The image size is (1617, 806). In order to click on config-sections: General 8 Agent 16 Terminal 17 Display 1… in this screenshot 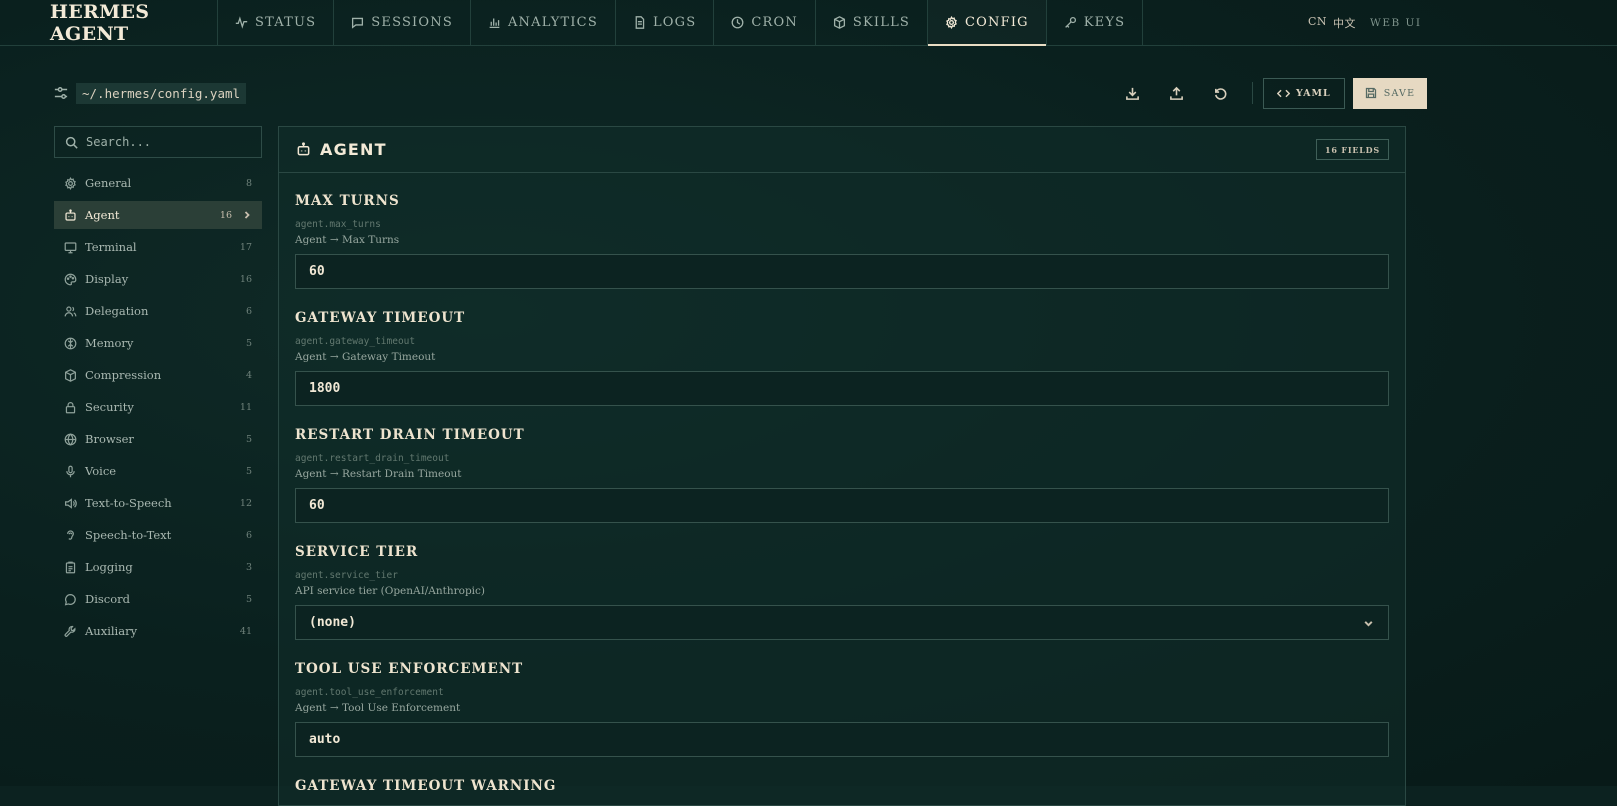, I will do `click(158, 409)`.